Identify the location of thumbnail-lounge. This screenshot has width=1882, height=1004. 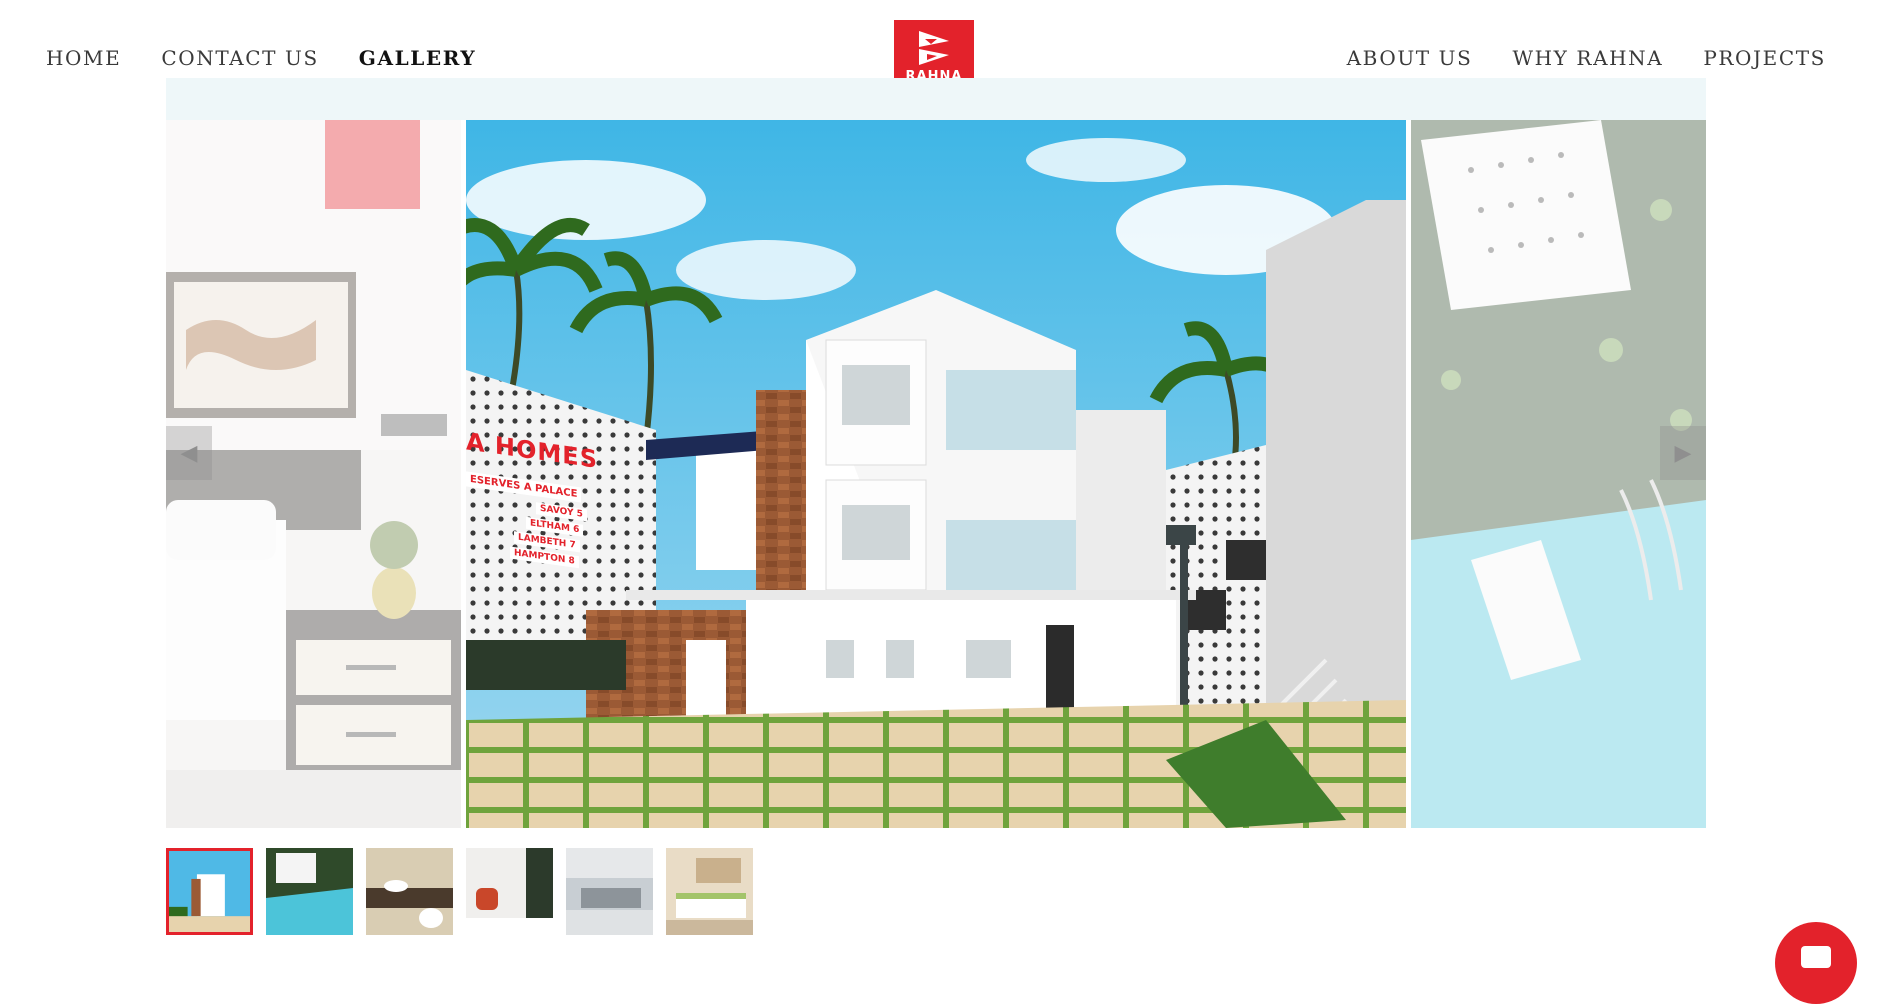
(509, 891).